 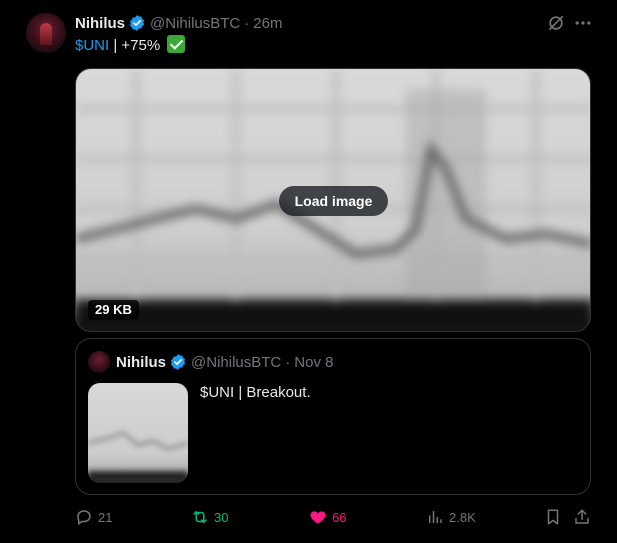 I want to click on share-icon, so click(x=582, y=516).